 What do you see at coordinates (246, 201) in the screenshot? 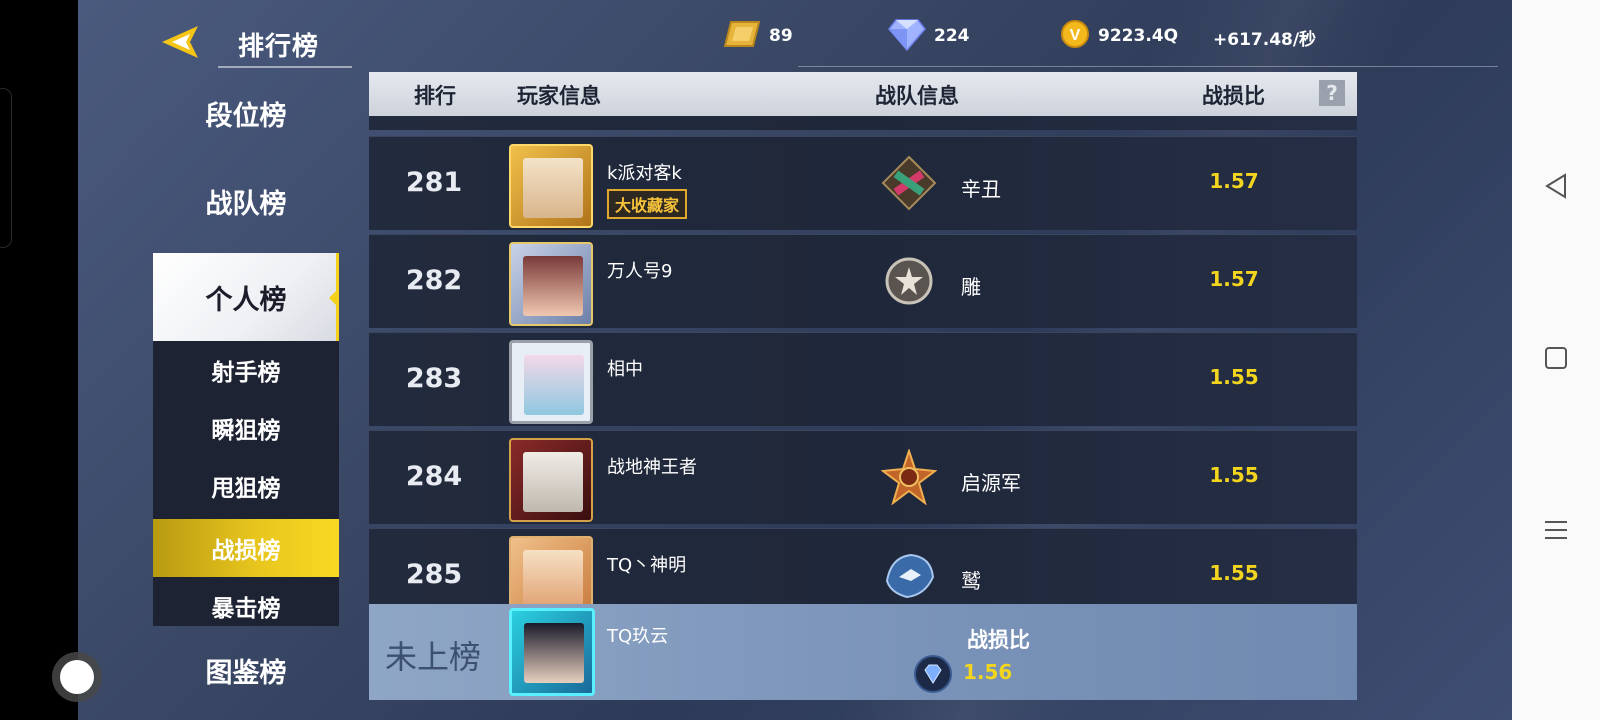
I see `sidebar-tab-team: 战队榜` at bounding box center [246, 201].